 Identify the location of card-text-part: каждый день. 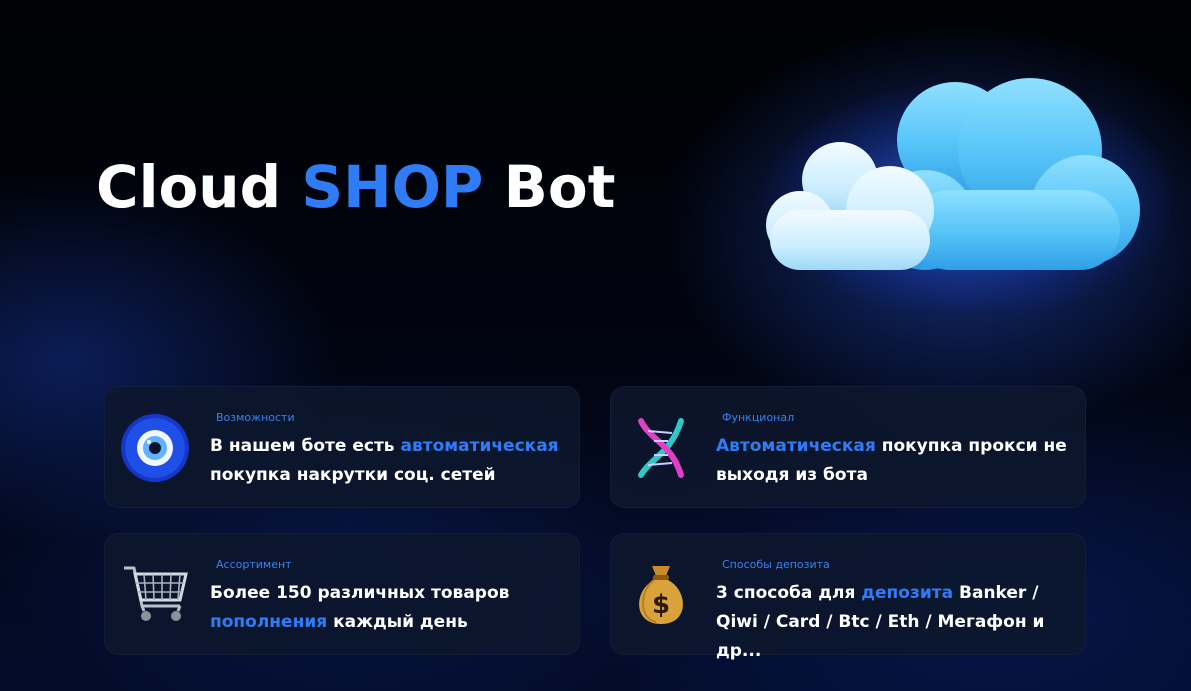
(397, 622).